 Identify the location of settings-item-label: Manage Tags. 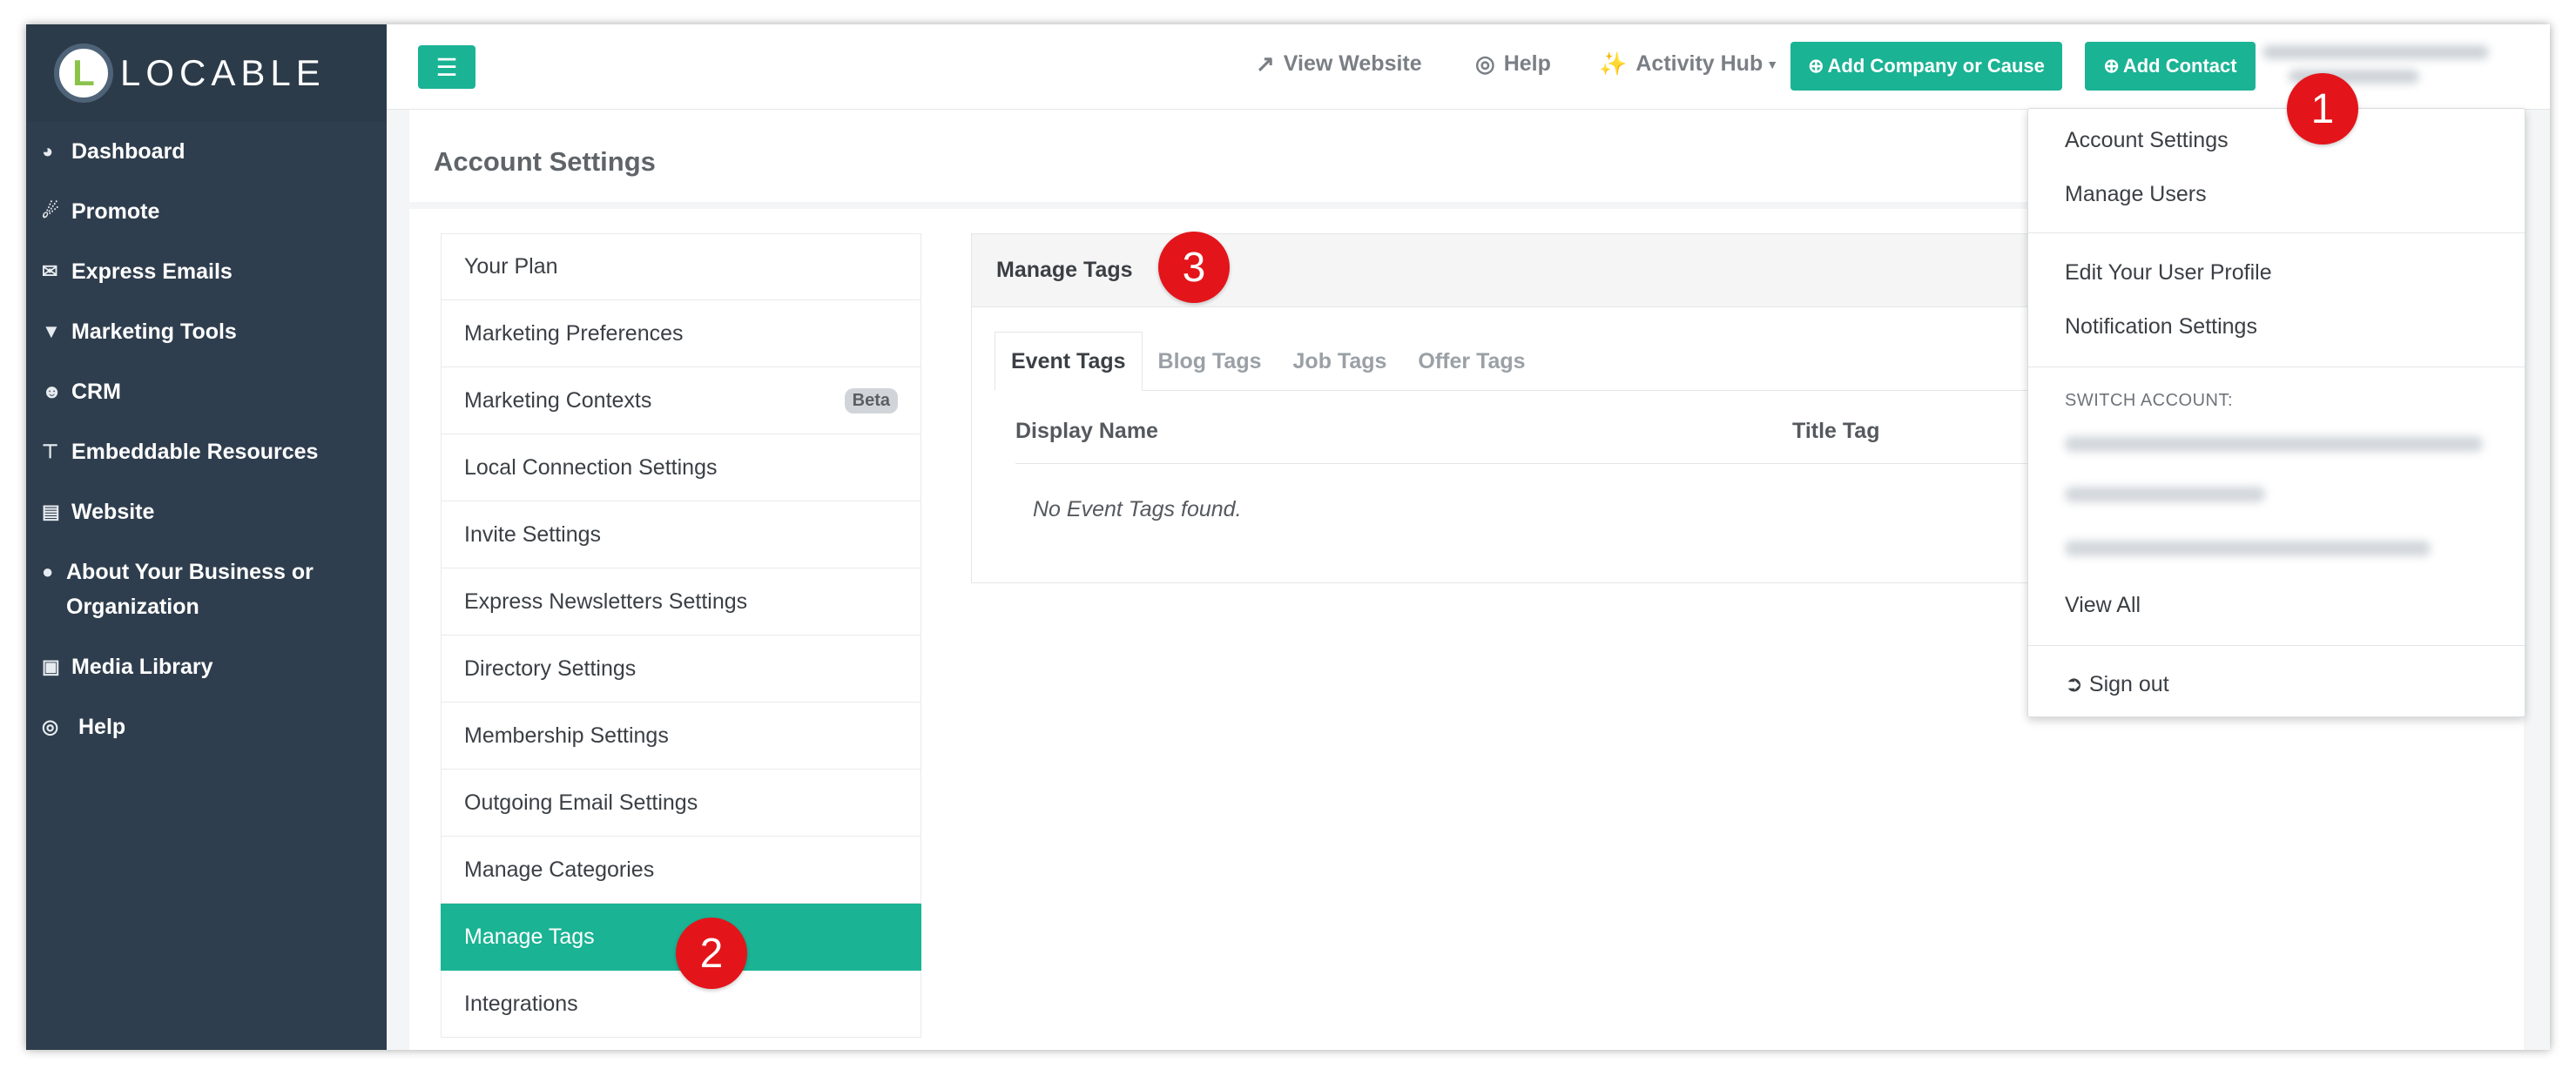
(529, 936).